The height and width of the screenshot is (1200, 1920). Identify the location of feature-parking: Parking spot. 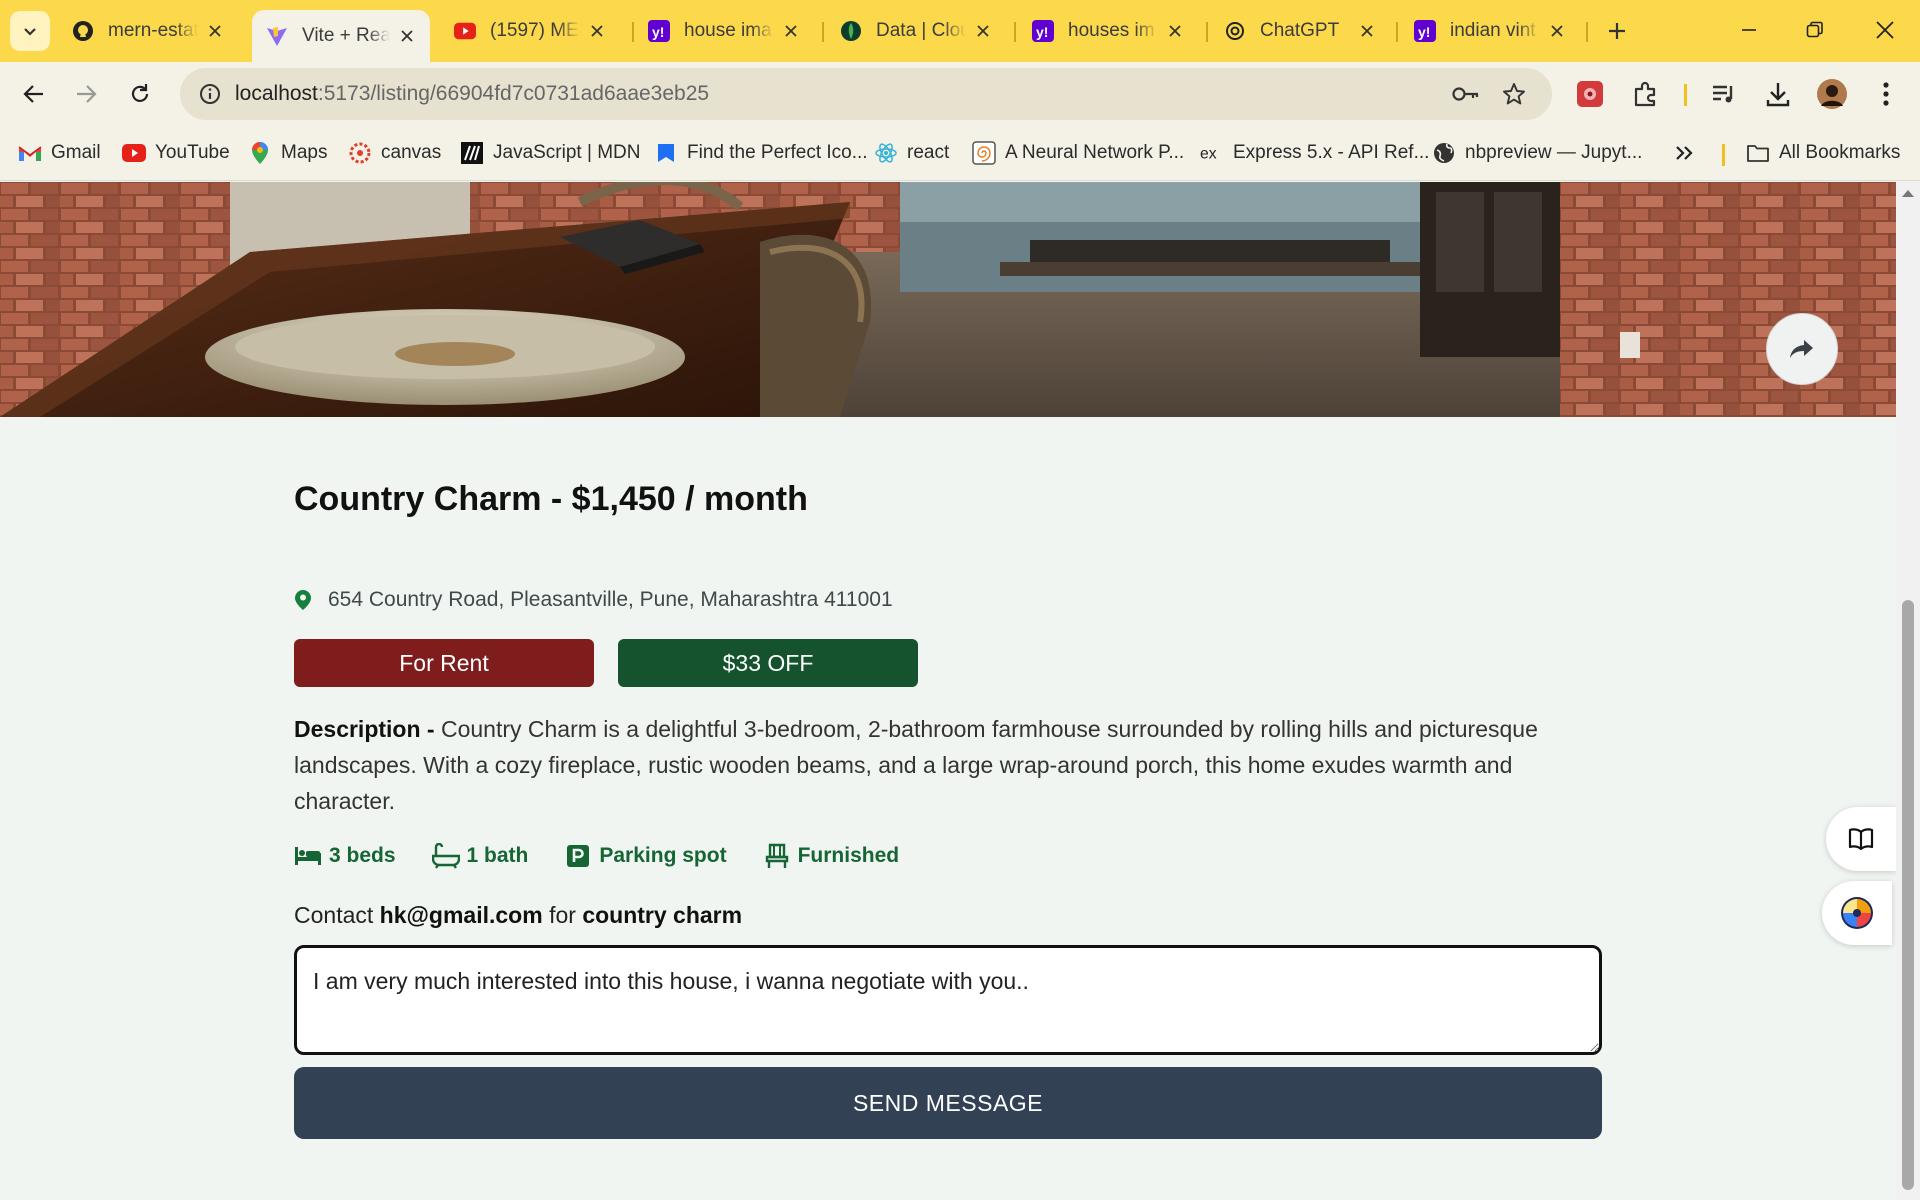
(645, 856).